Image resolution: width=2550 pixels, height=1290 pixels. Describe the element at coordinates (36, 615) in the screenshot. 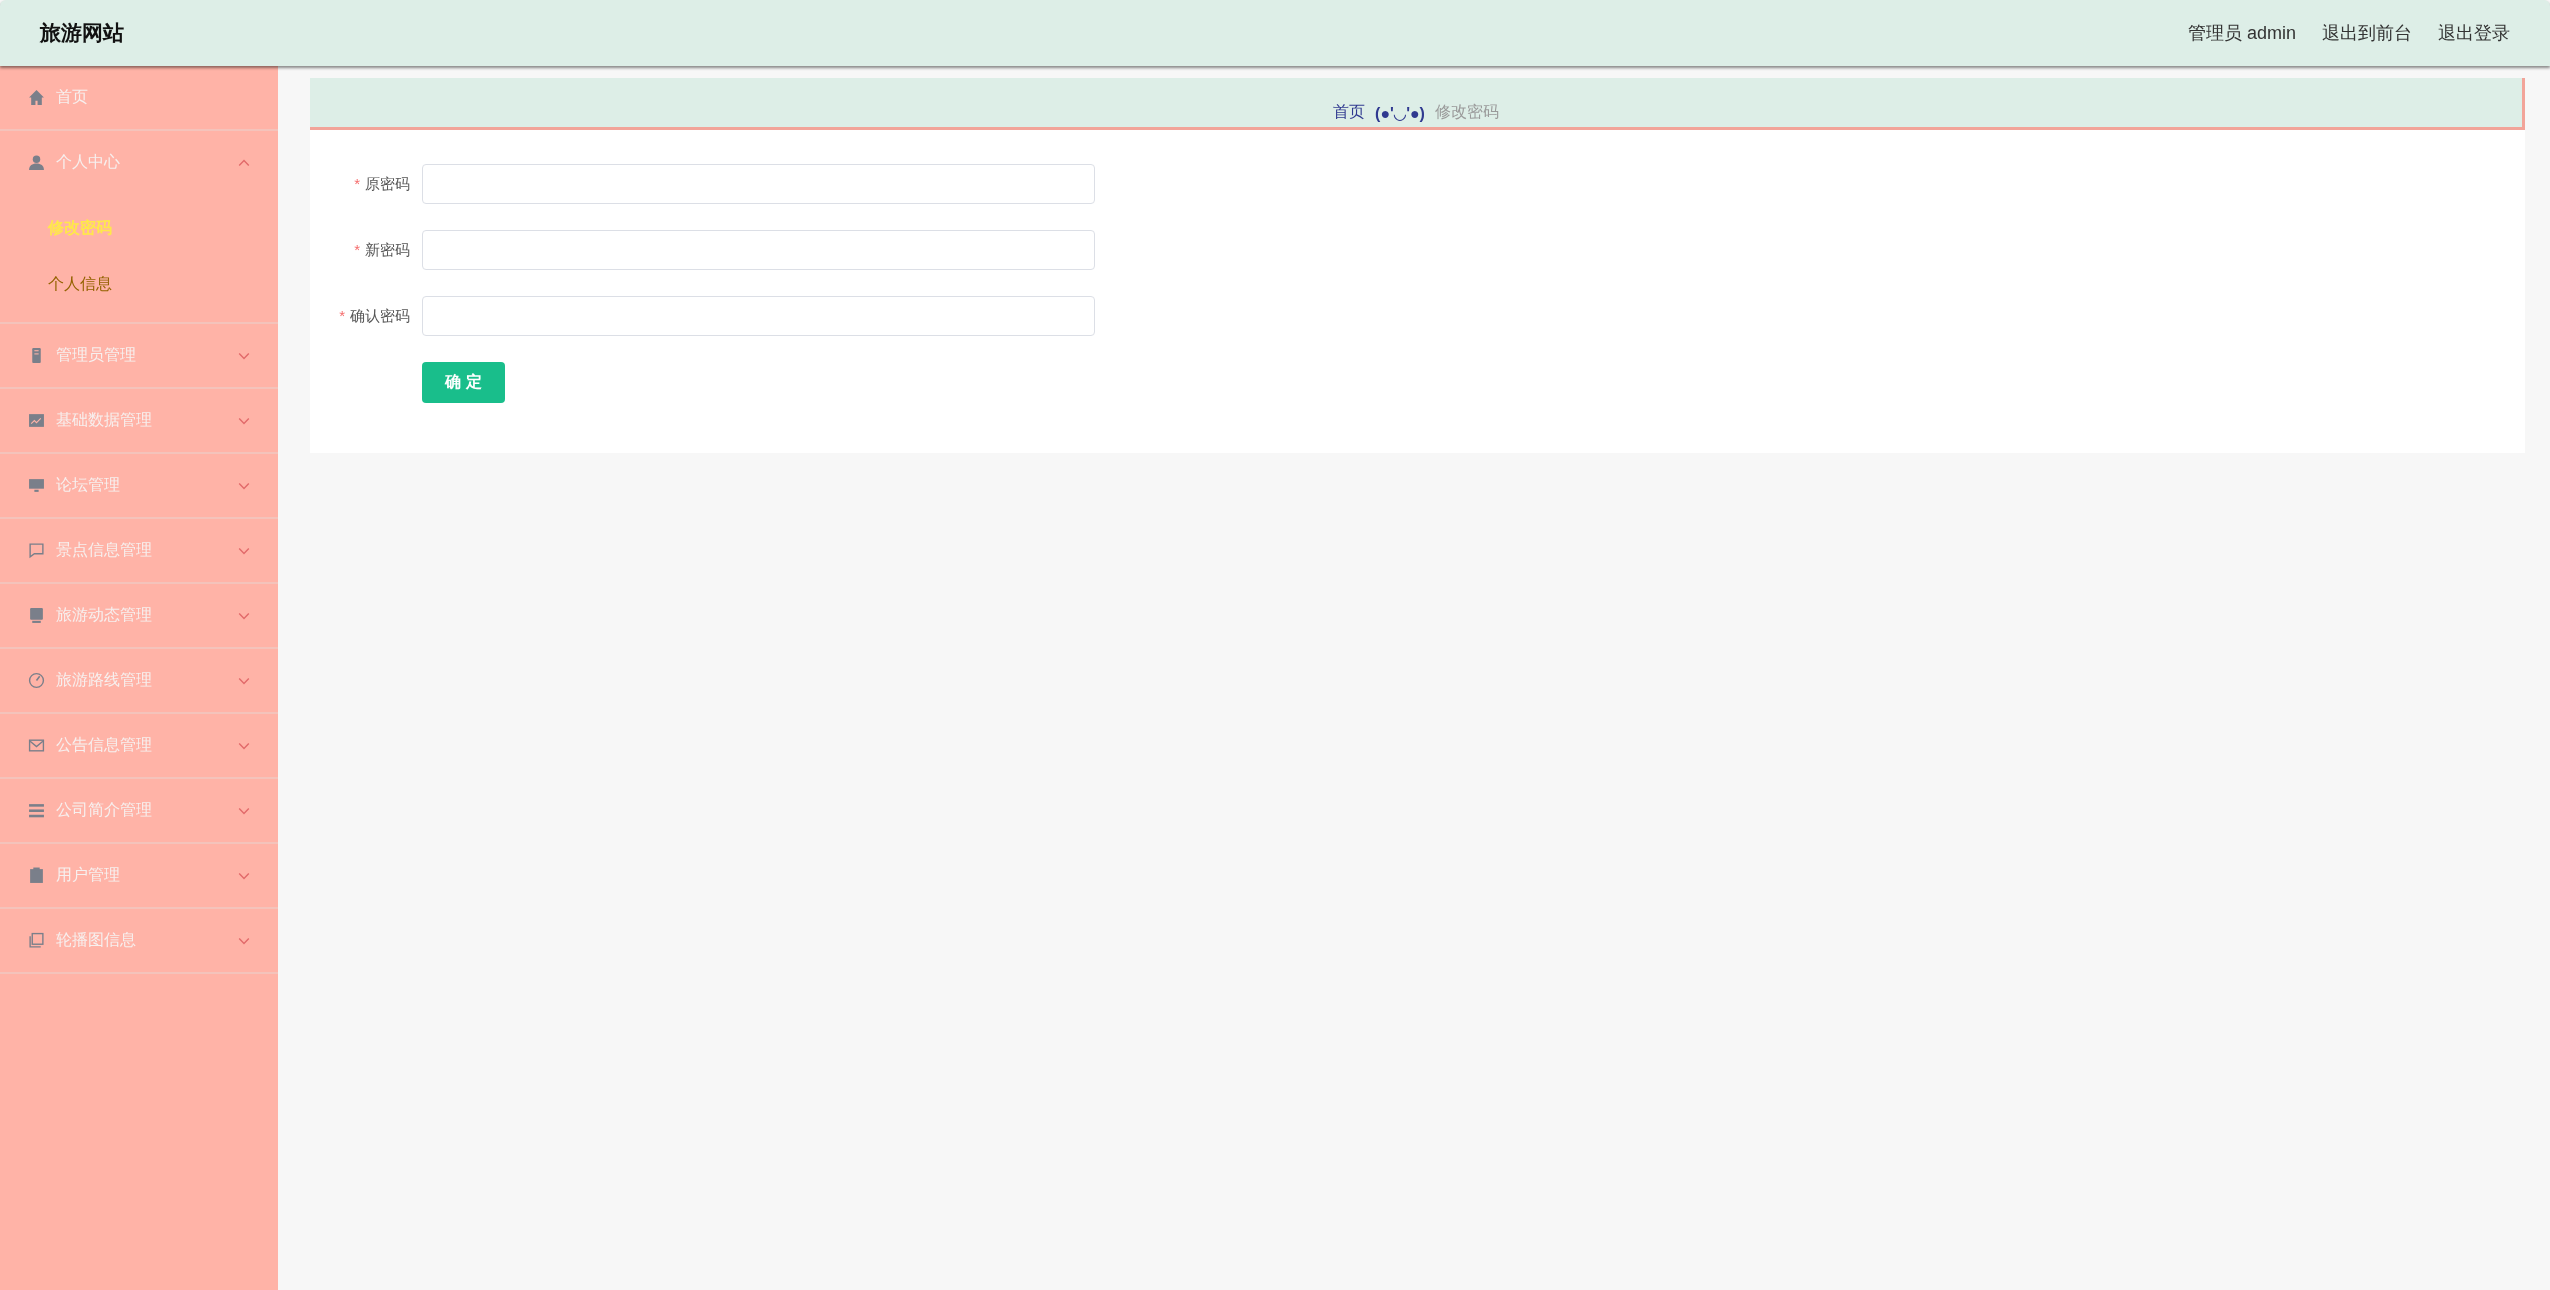

I see `tablet-icon` at that location.